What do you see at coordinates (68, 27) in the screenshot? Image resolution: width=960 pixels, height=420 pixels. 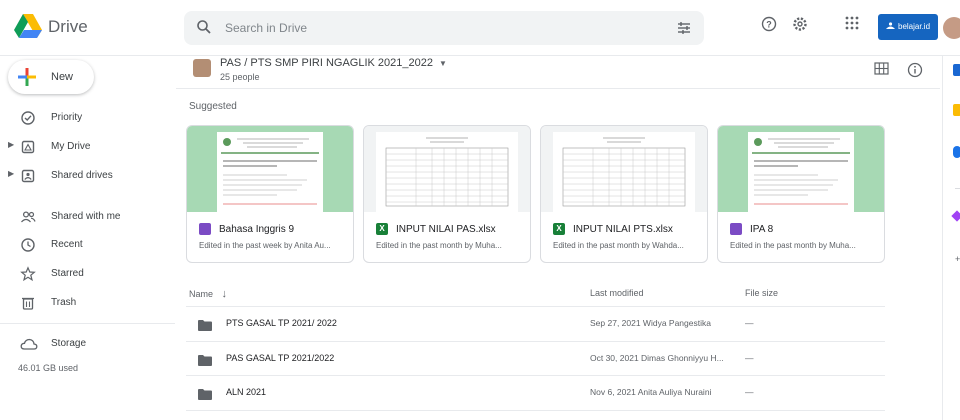 I see `app-name: Drive` at bounding box center [68, 27].